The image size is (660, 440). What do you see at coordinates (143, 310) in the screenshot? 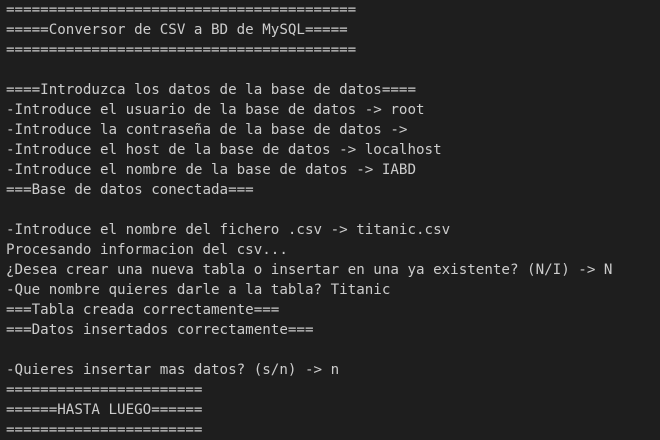
I see `table-created-message: ===Tabla creada correctamente===` at bounding box center [143, 310].